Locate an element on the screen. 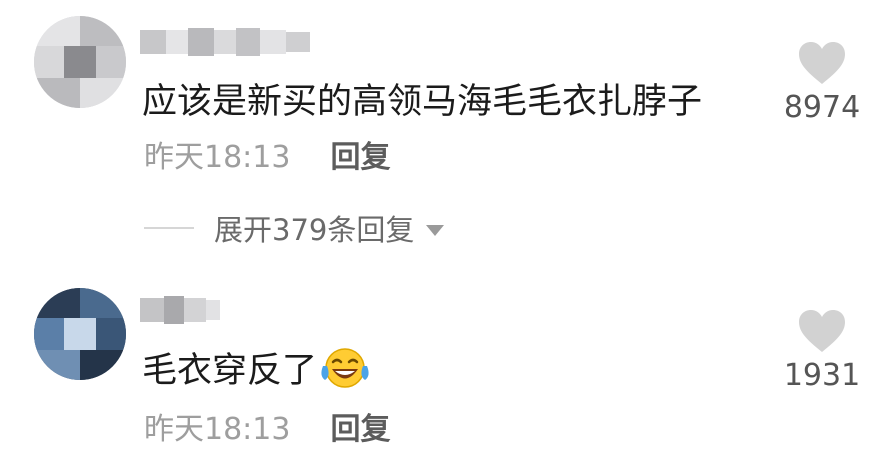 This screenshot has width=872, height=472. like-button: 1931 is located at coordinates (822, 350).